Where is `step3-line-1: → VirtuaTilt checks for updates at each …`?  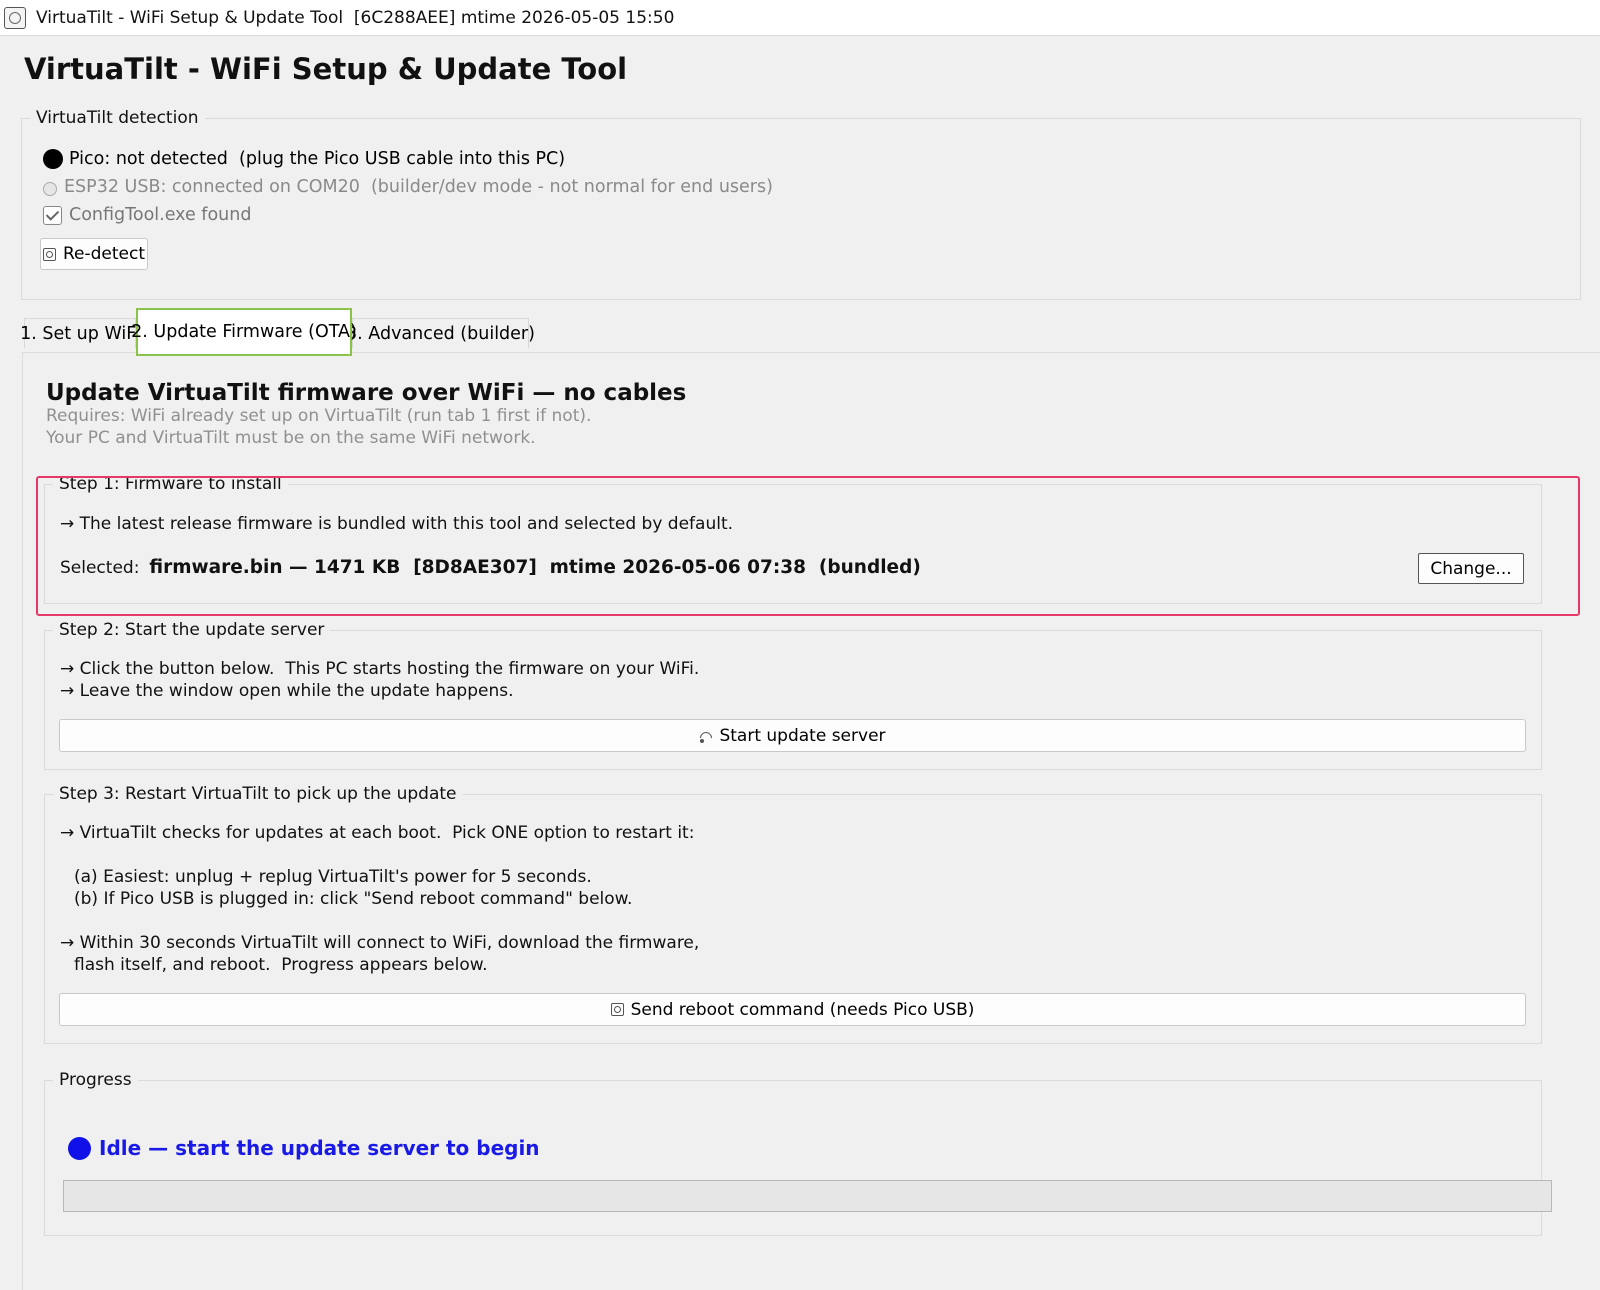
step3-line-1: → VirtuaTilt checks for updates at each … is located at coordinates (377, 833).